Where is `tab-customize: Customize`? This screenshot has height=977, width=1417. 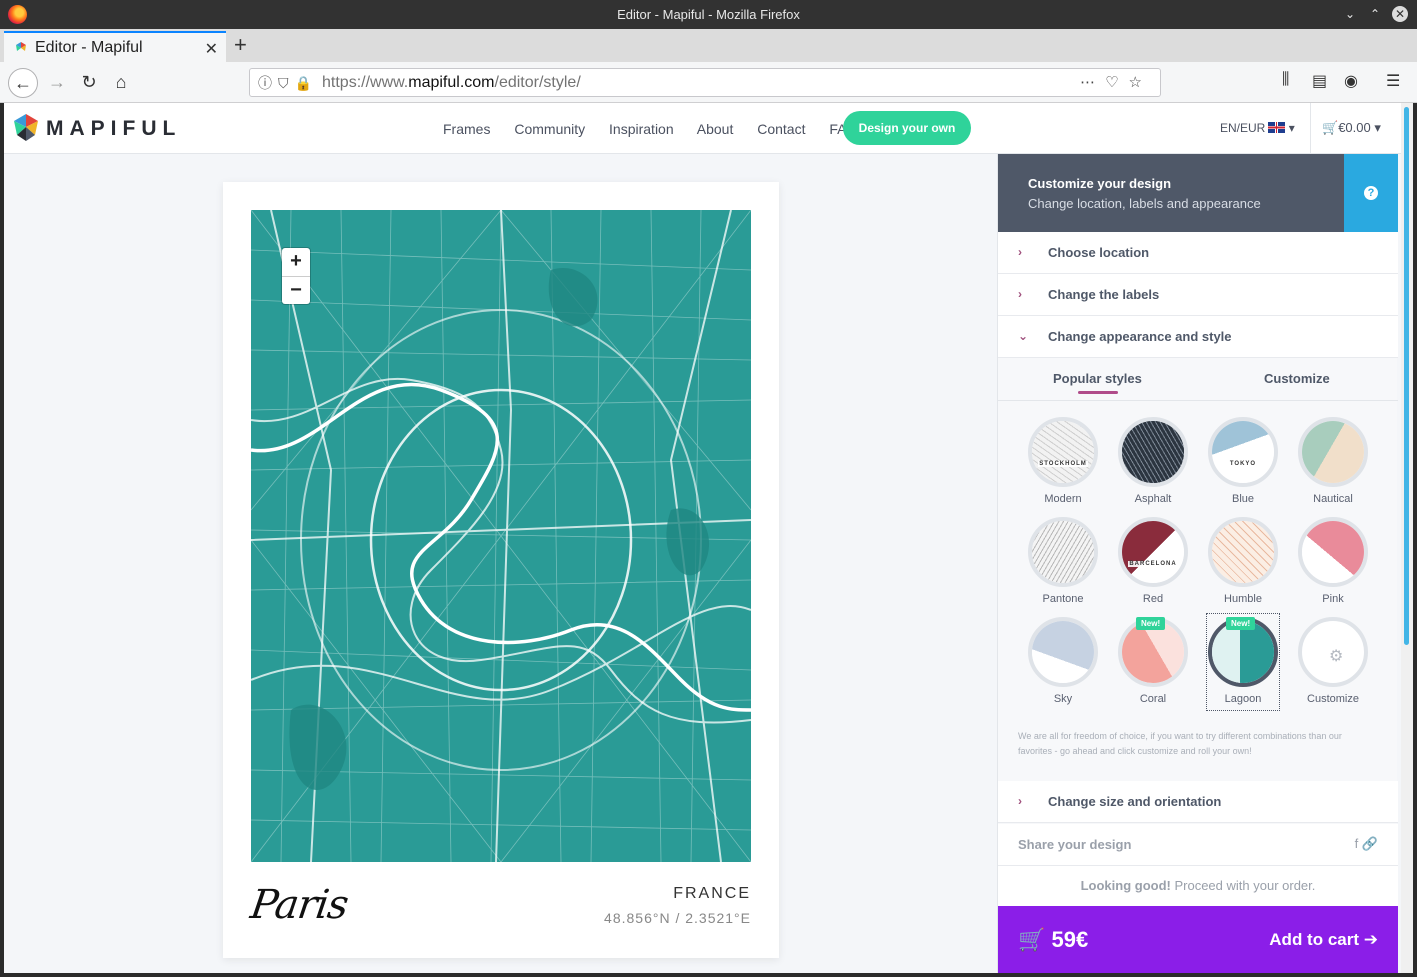
tab-customize: Customize is located at coordinates (1297, 378).